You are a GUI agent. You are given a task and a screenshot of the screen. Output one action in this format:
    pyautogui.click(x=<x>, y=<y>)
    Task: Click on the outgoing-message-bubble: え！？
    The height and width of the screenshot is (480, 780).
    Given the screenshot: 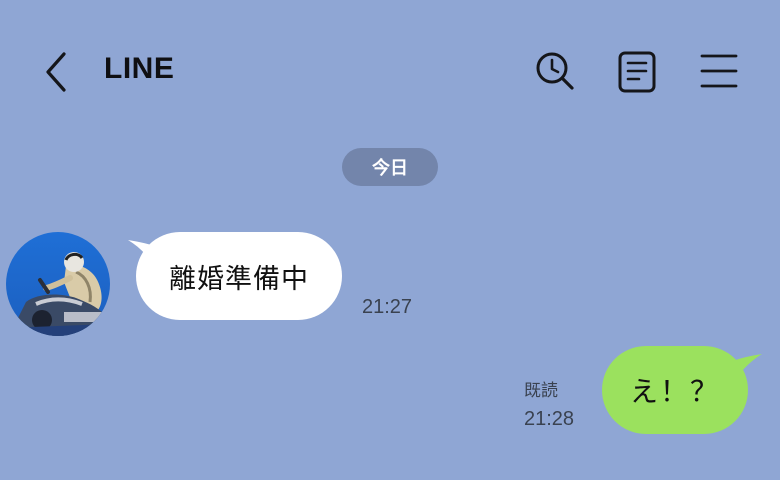 What is the action you would take?
    pyautogui.click(x=675, y=390)
    